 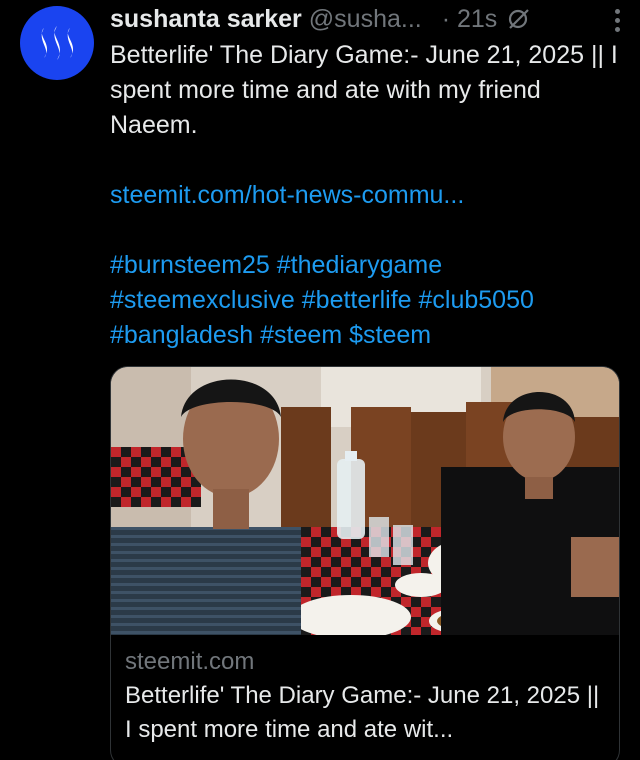 I want to click on hashtag: #steem, so click(x=301, y=335).